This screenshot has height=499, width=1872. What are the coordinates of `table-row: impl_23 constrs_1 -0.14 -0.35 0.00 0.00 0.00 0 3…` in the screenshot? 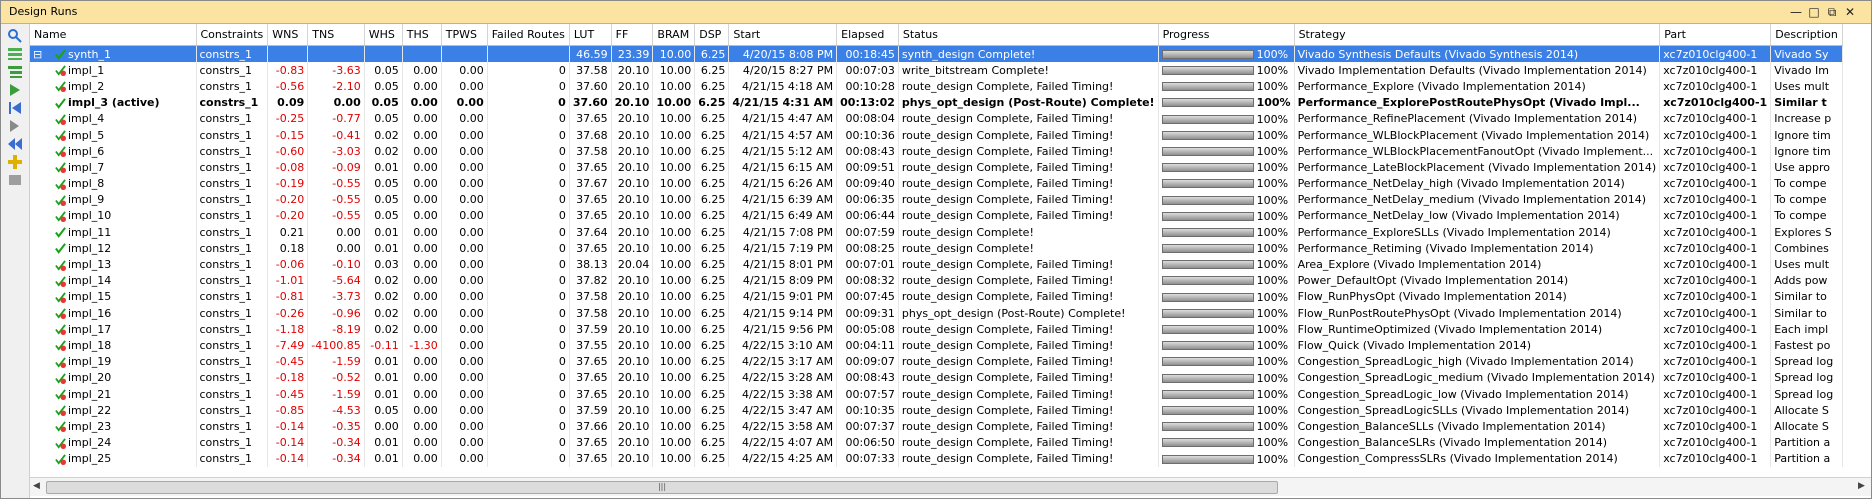 It's located at (936, 426).